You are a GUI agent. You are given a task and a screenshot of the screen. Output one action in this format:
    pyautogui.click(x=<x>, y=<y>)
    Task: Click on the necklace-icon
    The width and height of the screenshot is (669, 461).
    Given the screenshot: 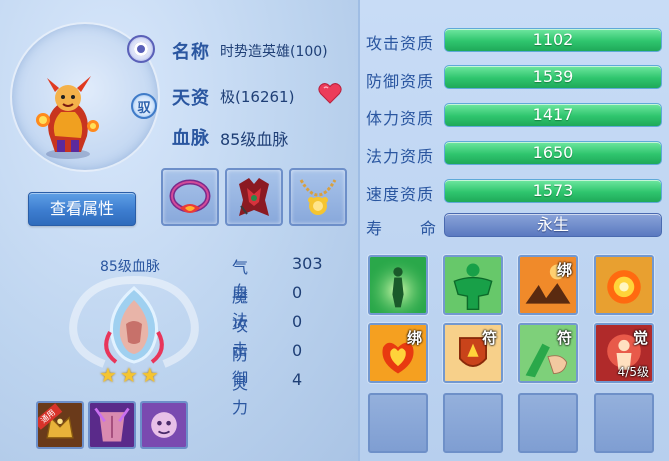 What is the action you would take?
    pyautogui.click(x=318, y=197)
    